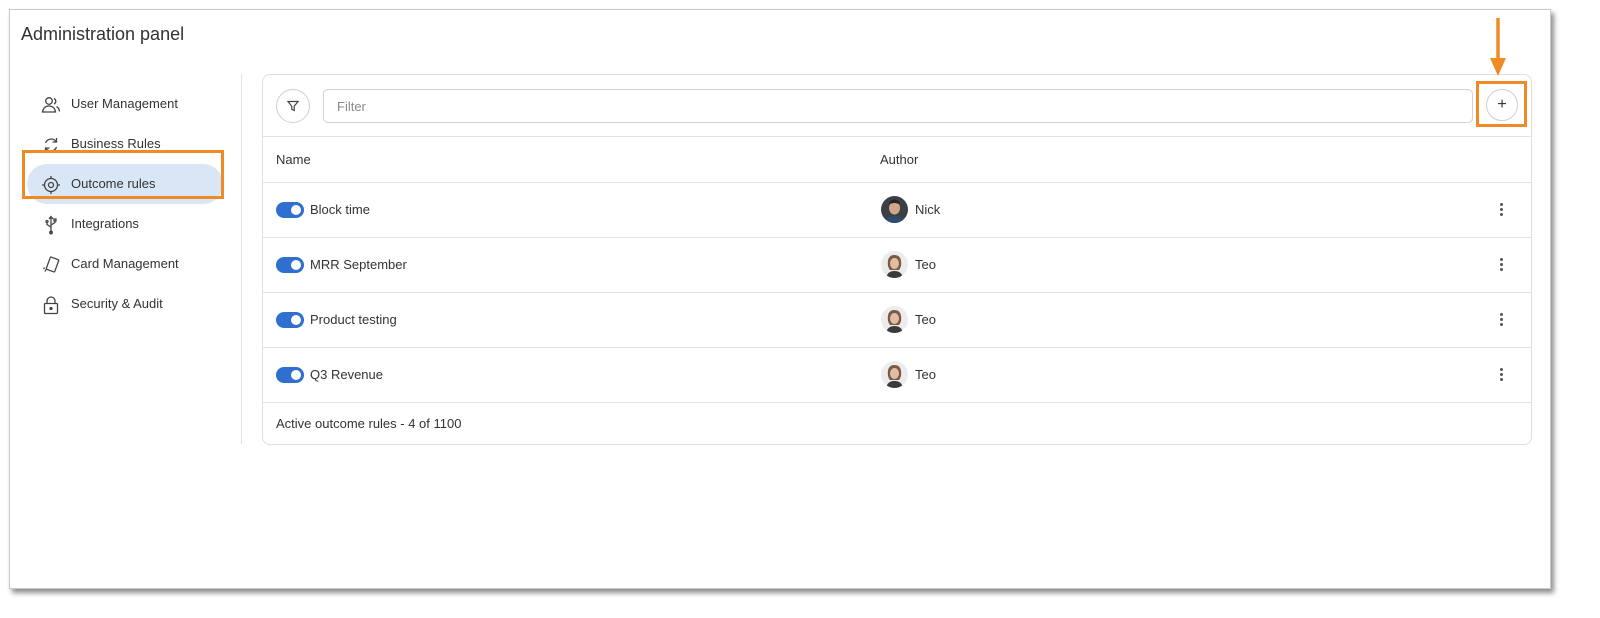 The width and height of the screenshot is (1600, 618). Describe the element at coordinates (51, 264) in the screenshot. I see `card-icon` at that location.